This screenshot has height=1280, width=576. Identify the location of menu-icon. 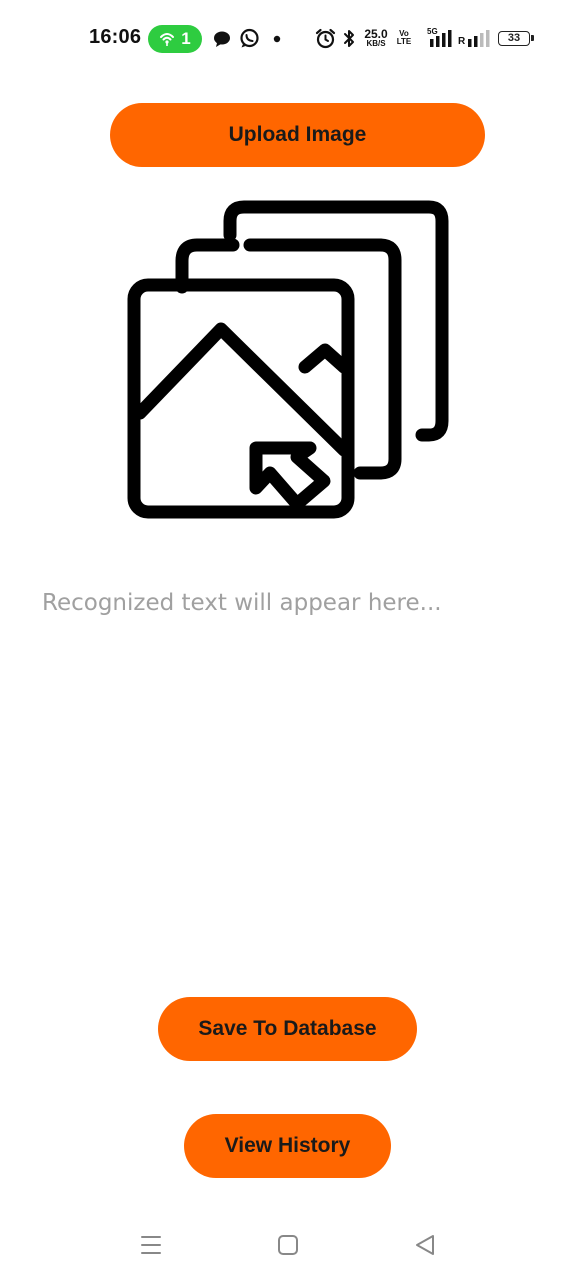
(151, 1245).